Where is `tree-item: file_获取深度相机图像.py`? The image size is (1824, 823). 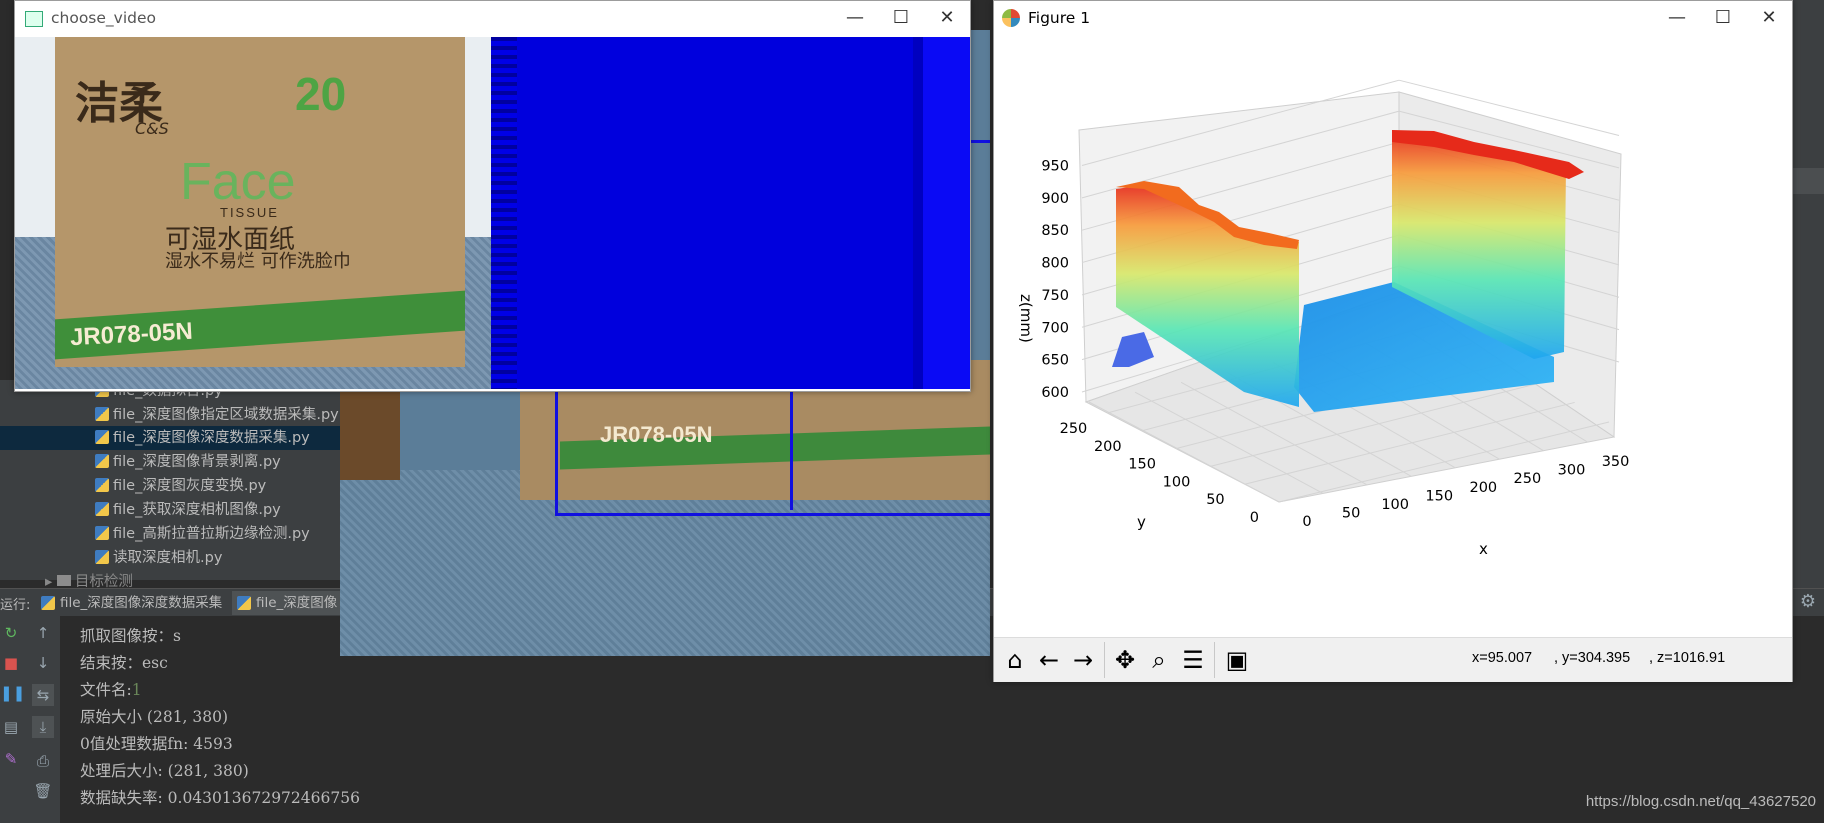
tree-item: file_获取深度相机图像.py is located at coordinates (188, 510).